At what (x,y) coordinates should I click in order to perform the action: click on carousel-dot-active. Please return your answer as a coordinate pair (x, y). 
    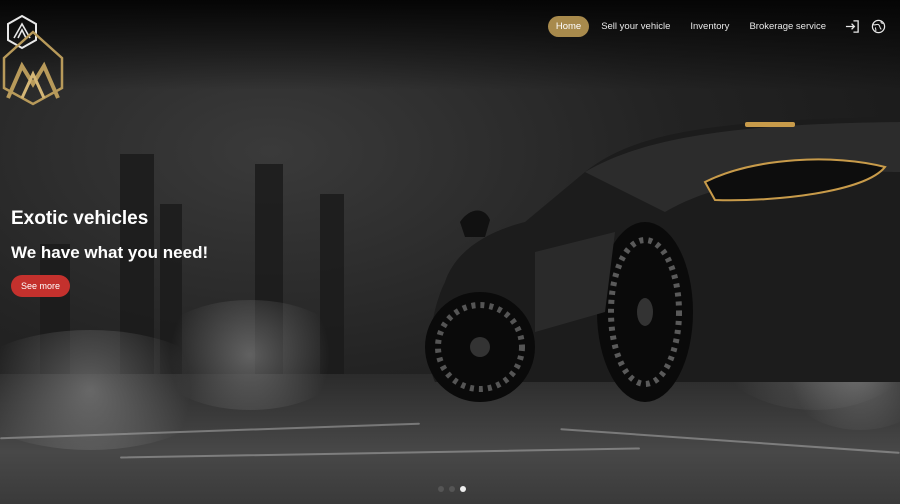
    Looking at the image, I should click on (463, 489).